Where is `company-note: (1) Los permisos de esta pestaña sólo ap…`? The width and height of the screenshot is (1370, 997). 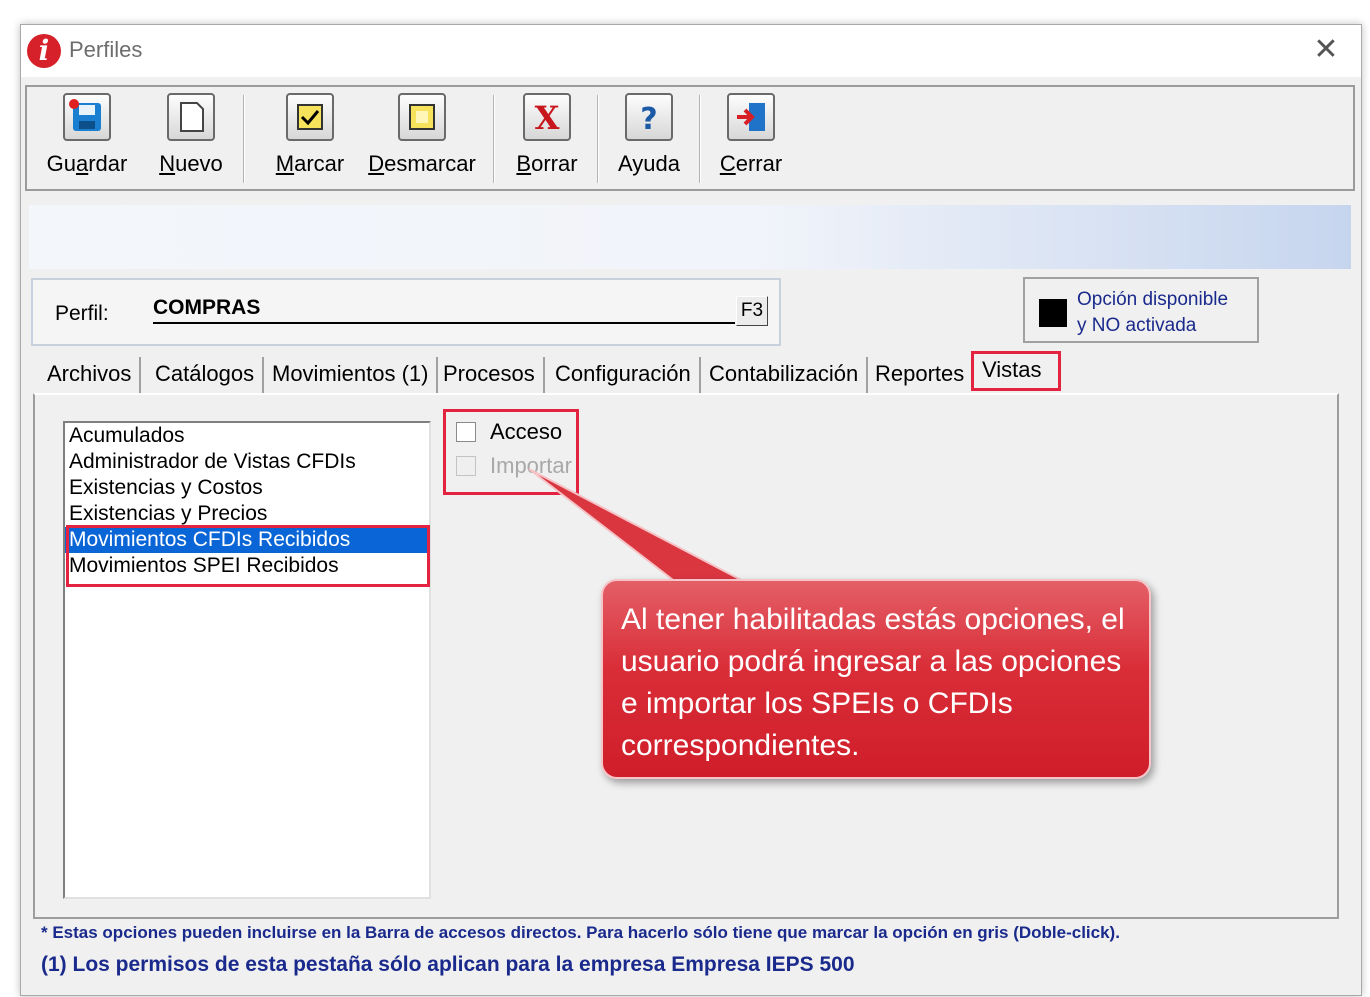 company-note: (1) Los permisos de esta pestaña sólo ap… is located at coordinates (448, 964).